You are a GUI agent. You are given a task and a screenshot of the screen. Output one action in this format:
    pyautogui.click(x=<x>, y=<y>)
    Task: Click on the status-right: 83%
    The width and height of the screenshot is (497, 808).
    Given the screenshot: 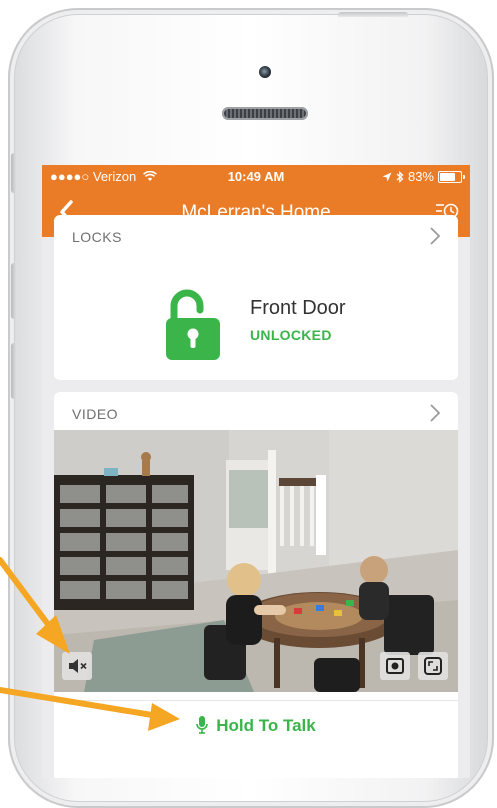 What is the action you would take?
    pyautogui.click(x=423, y=176)
    